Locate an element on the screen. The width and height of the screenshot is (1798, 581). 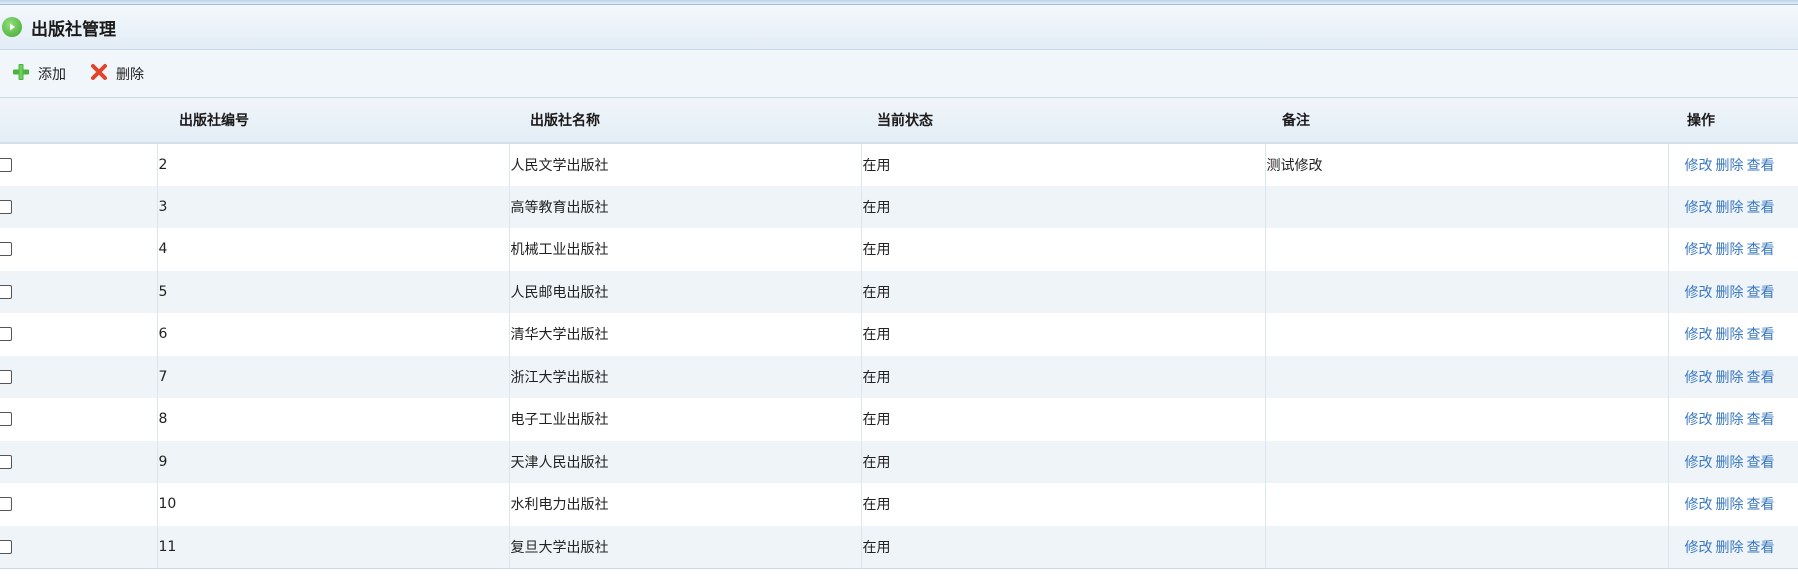
delete-button: 删除 is located at coordinates (117, 74).